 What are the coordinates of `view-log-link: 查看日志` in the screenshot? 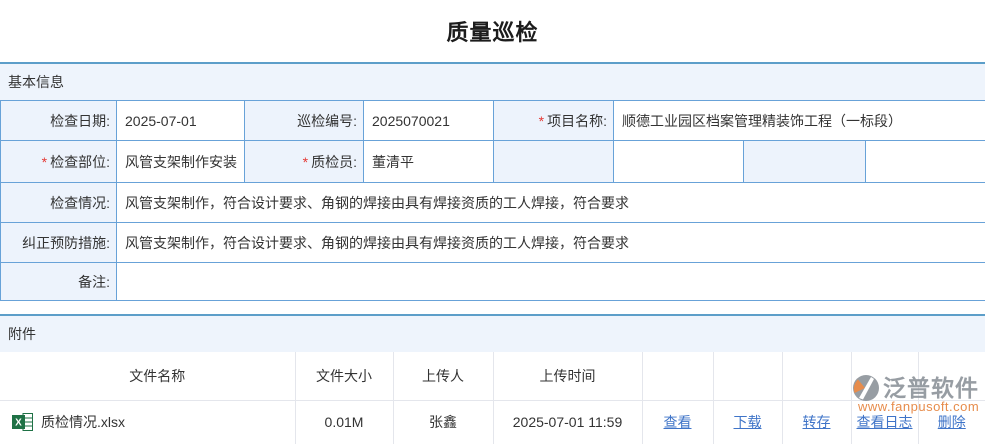 It's located at (885, 422).